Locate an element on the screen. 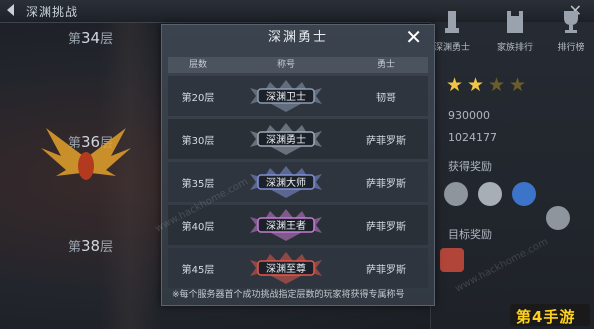  title-badge-text: 深渊至尊 is located at coordinates (286, 268).